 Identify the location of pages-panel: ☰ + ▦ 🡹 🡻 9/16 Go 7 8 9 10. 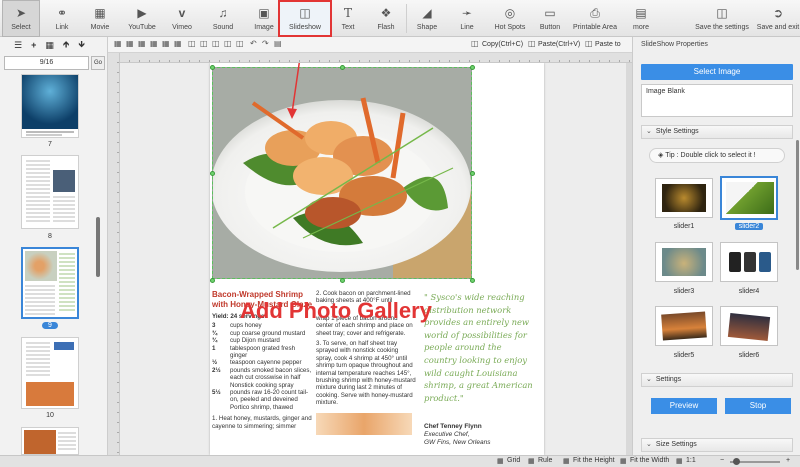
(54, 246).